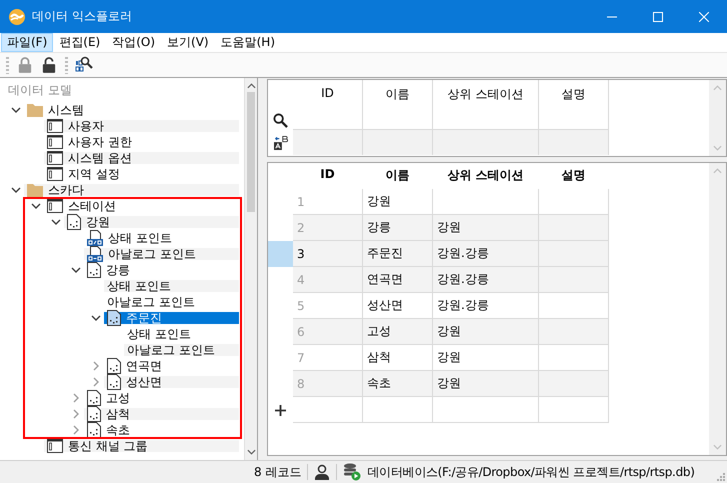 Image resolution: width=727 pixels, height=483 pixels. Describe the element at coordinates (398, 254) in the screenshot. I see `table-cell: 주문진` at that location.